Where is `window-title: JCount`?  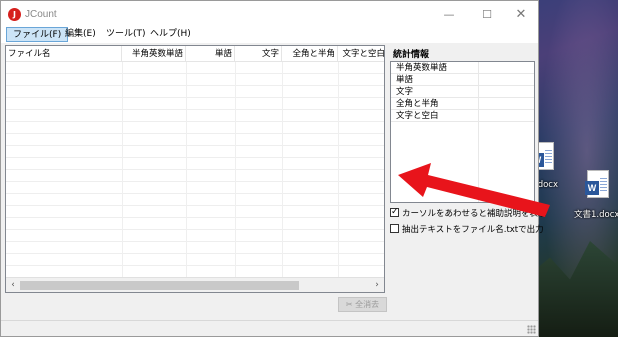
window-title: JCount is located at coordinates (41, 14).